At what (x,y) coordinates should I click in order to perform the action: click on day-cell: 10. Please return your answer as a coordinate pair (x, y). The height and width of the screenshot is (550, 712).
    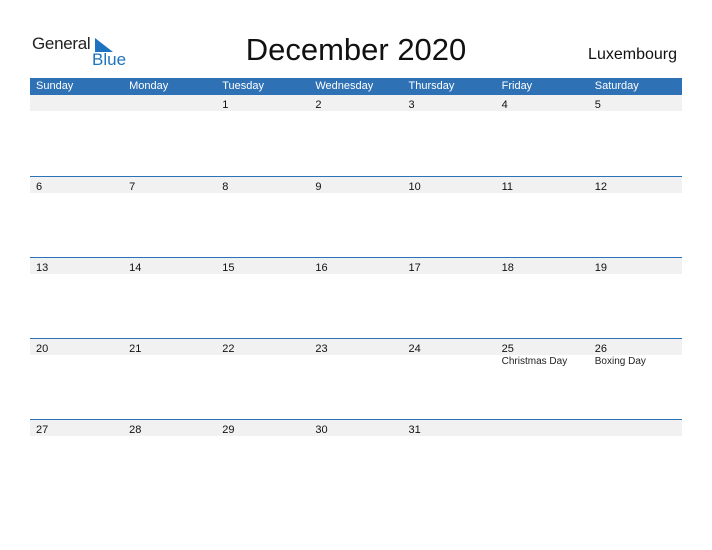
    Looking at the image, I should click on (449, 185).